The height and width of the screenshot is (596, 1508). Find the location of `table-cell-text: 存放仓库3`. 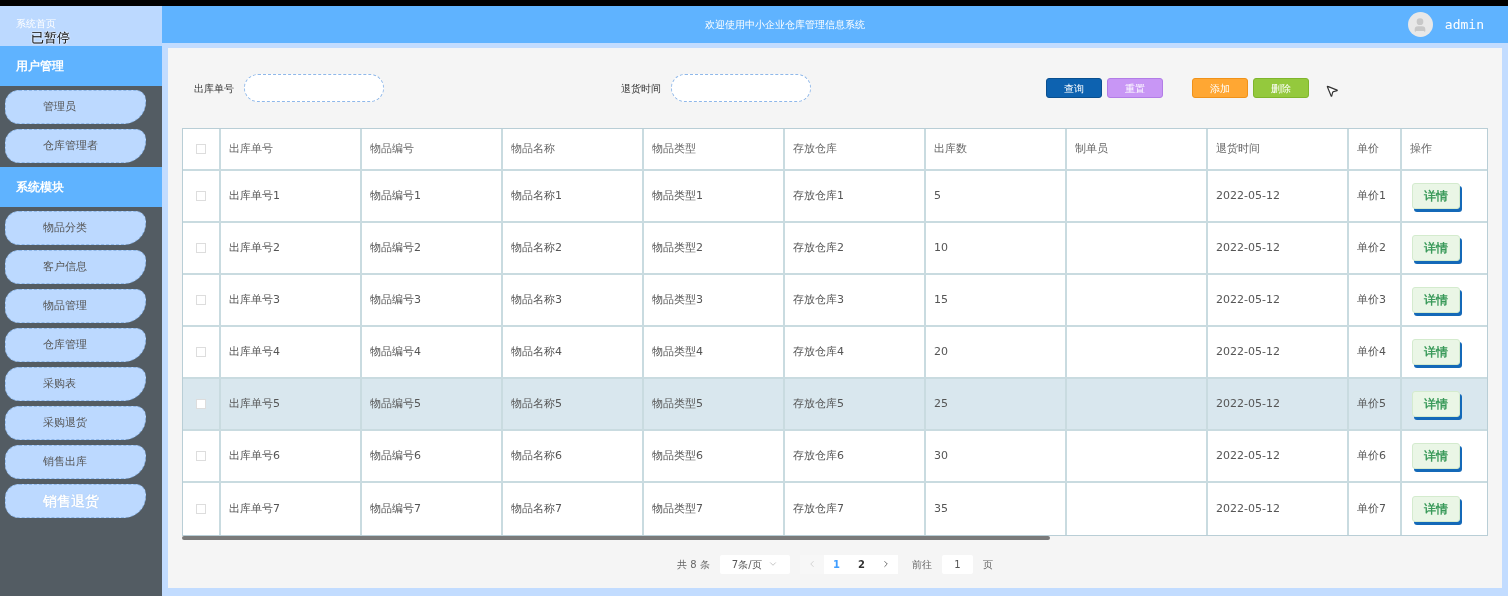

table-cell-text: 存放仓库3 is located at coordinates (818, 299).